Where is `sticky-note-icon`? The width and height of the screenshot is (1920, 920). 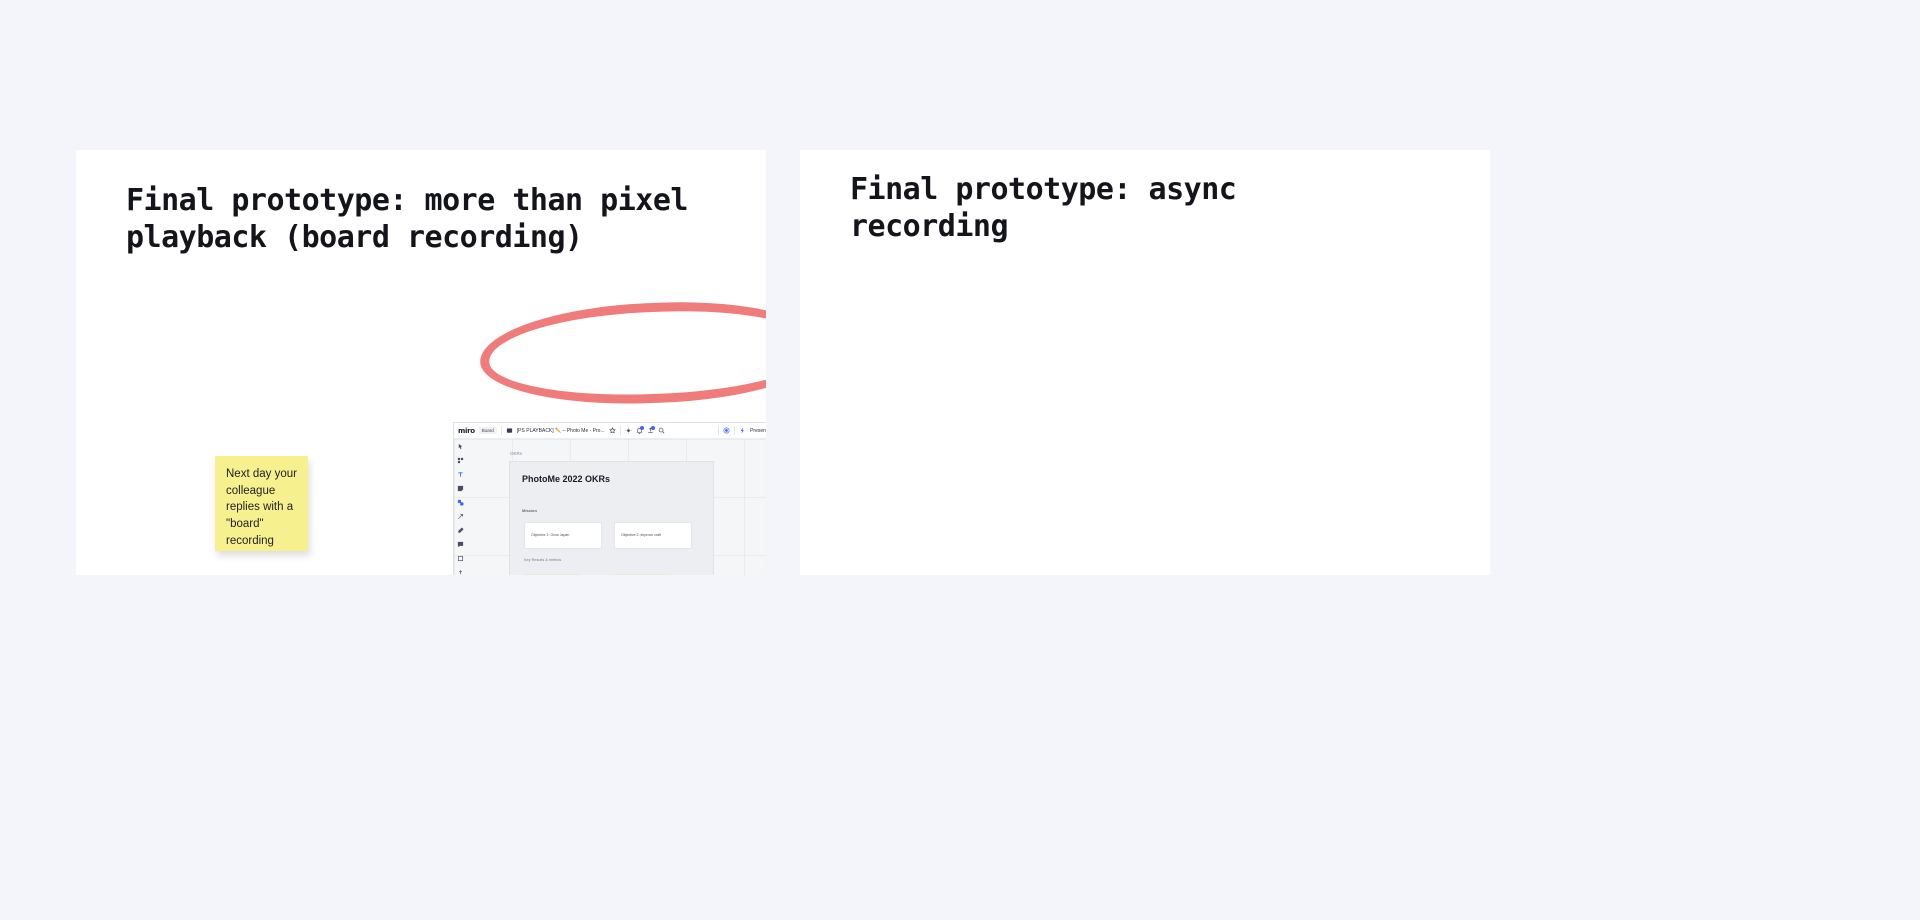 sticky-note-icon is located at coordinates (460, 488).